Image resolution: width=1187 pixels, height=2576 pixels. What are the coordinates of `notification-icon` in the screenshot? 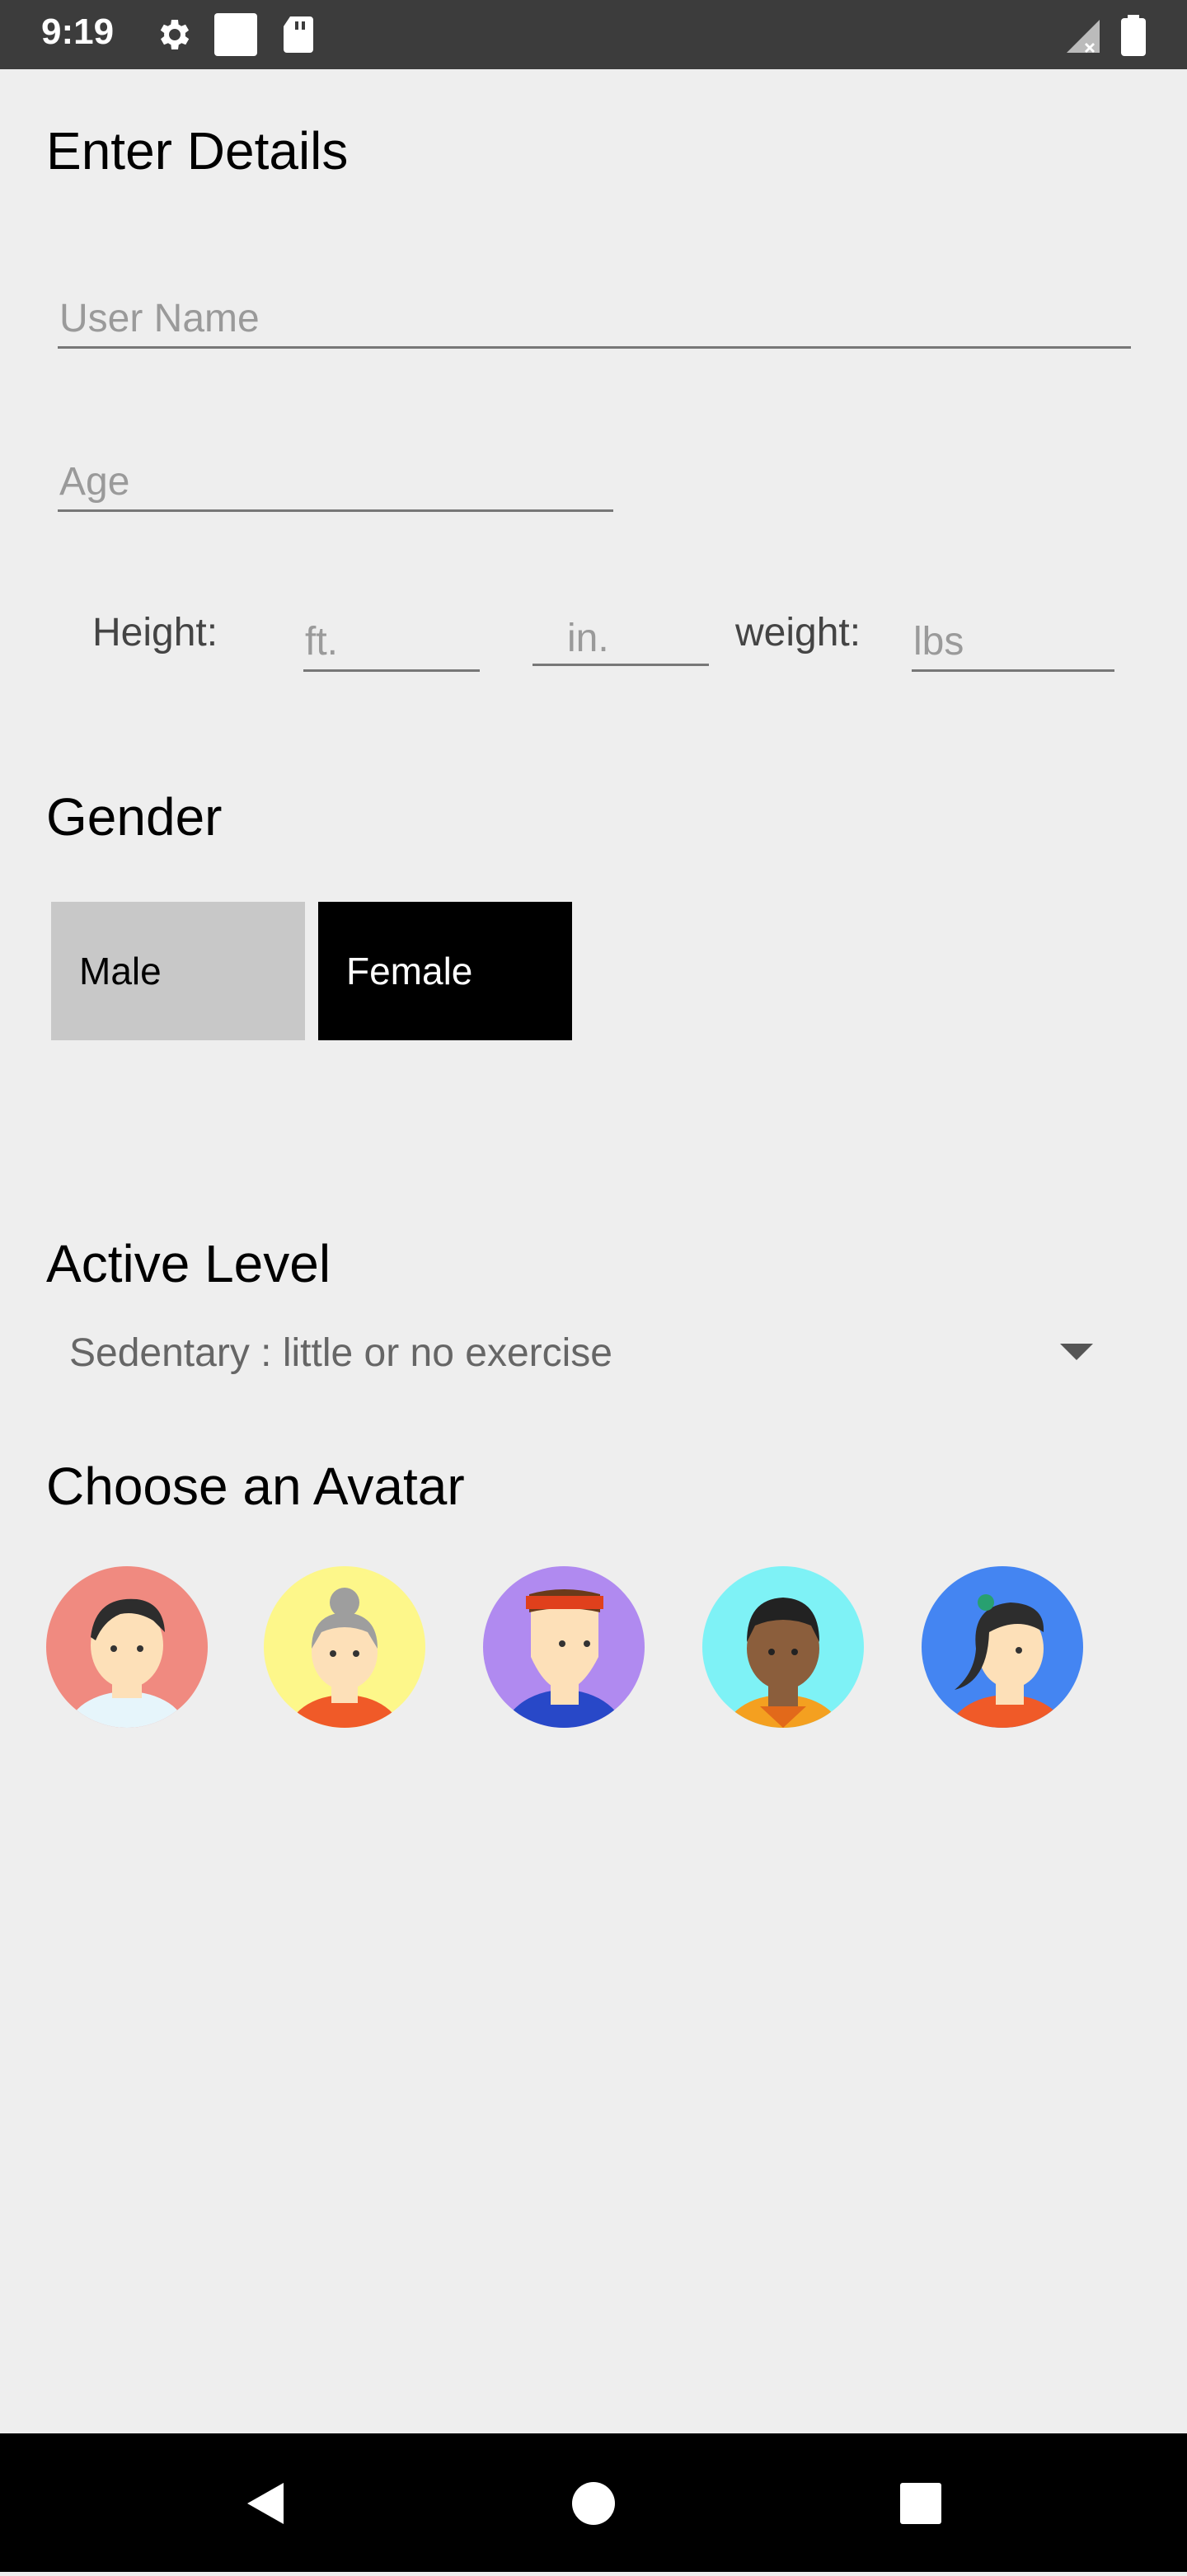 It's located at (235, 34).